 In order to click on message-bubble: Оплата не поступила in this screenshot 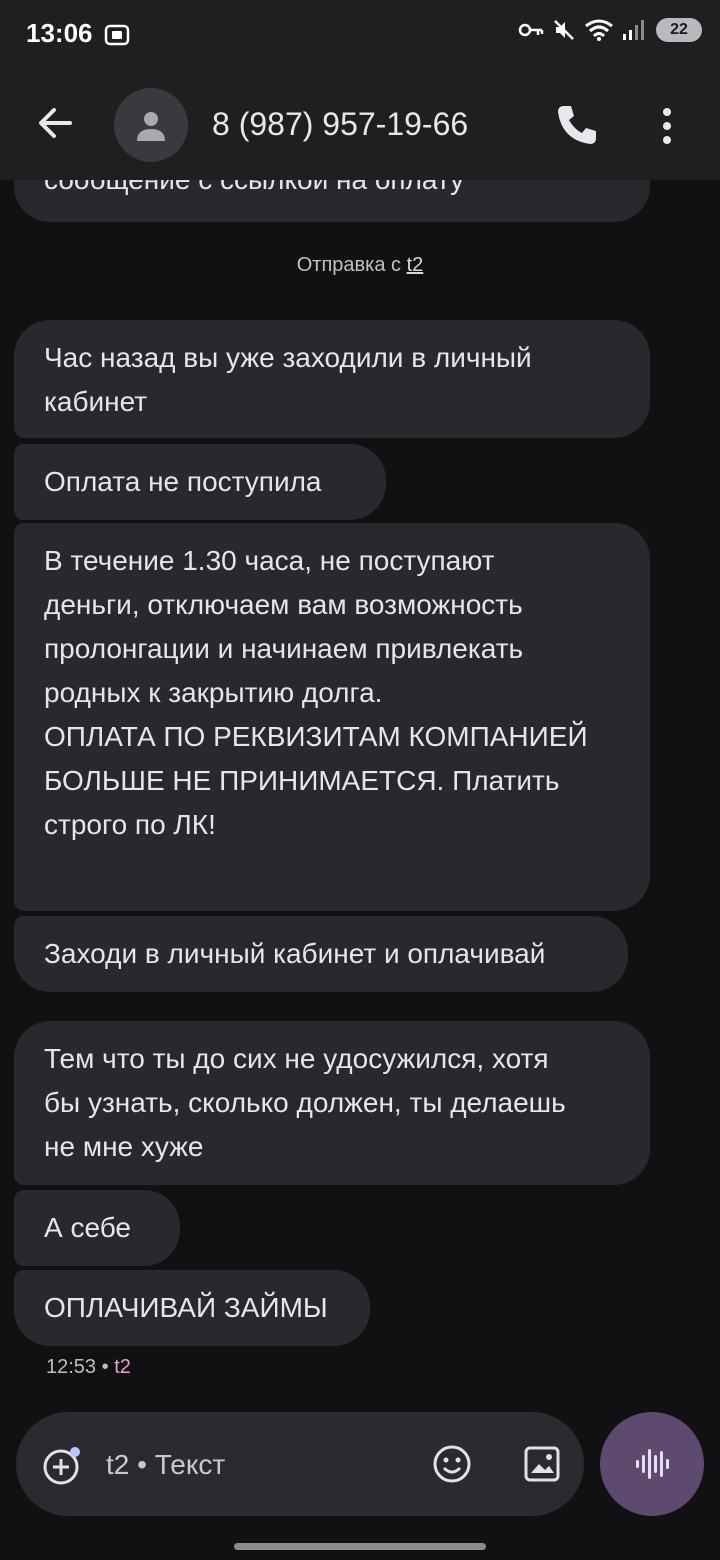, I will do `click(200, 482)`.